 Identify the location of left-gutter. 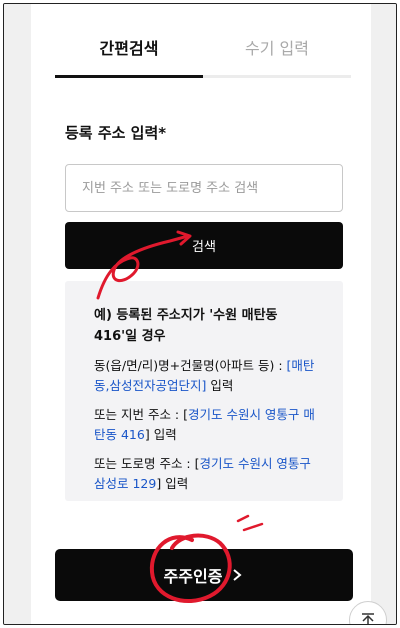
(17, 314).